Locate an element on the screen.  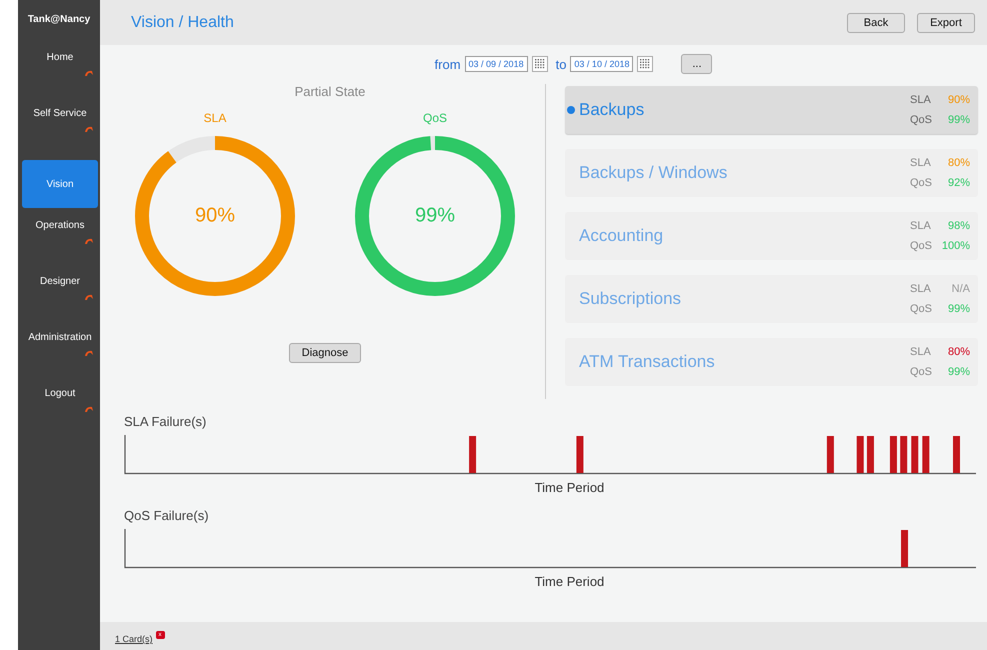
service-card: Backups SLA 90% QoS 99% is located at coordinates (771, 110).